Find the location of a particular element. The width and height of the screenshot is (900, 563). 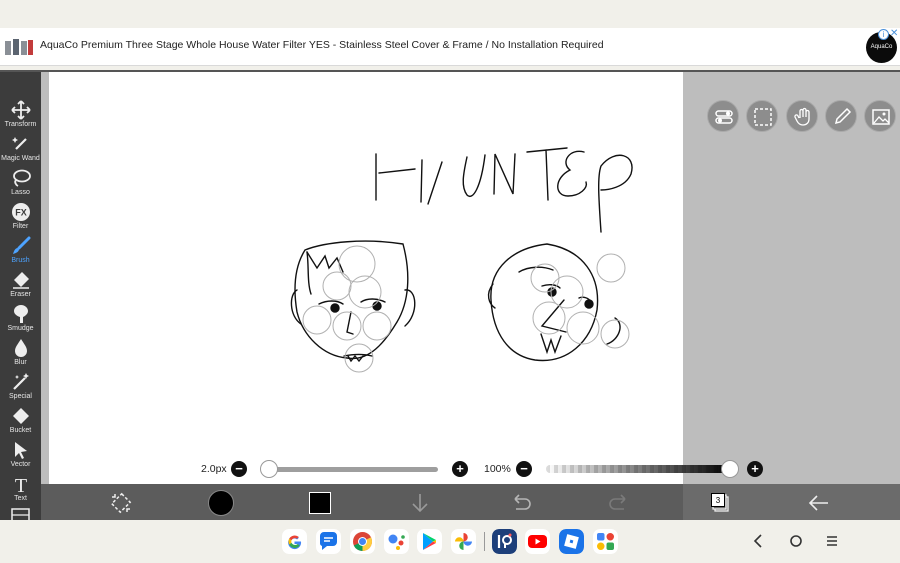

tool-label: Special is located at coordinates (20, 396).